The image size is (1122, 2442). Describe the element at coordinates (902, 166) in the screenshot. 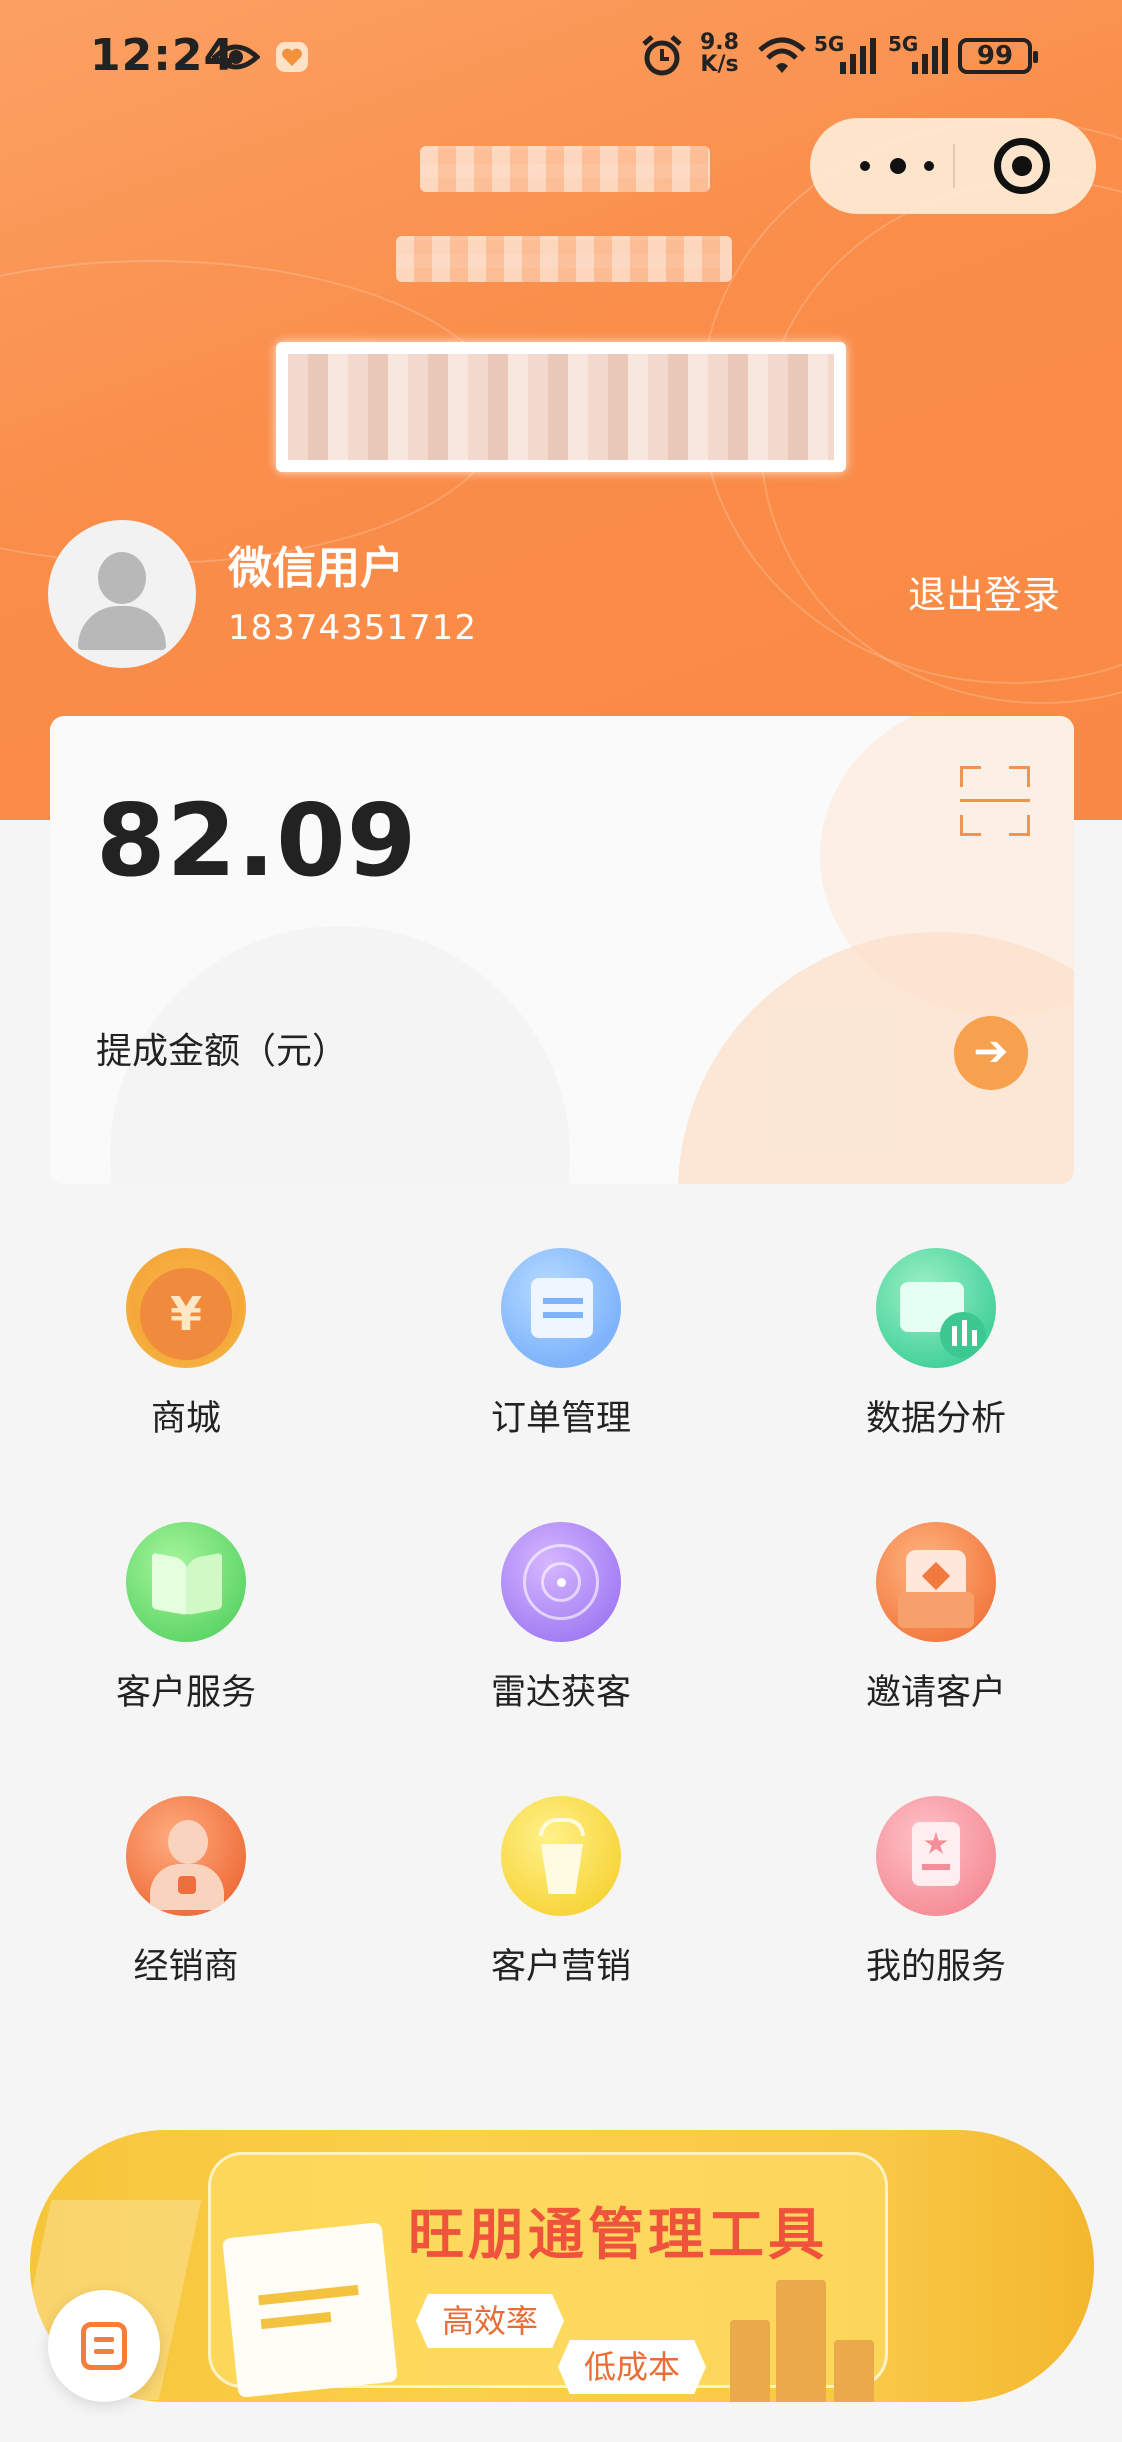

I see `more-menu-button` at that location.